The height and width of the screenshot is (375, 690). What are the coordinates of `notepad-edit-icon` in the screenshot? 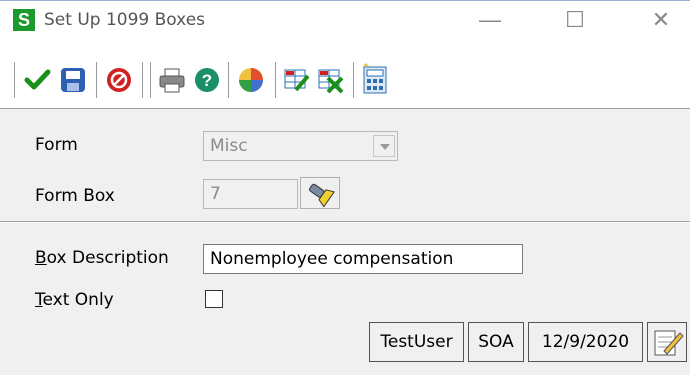 It's located at (669, 343).